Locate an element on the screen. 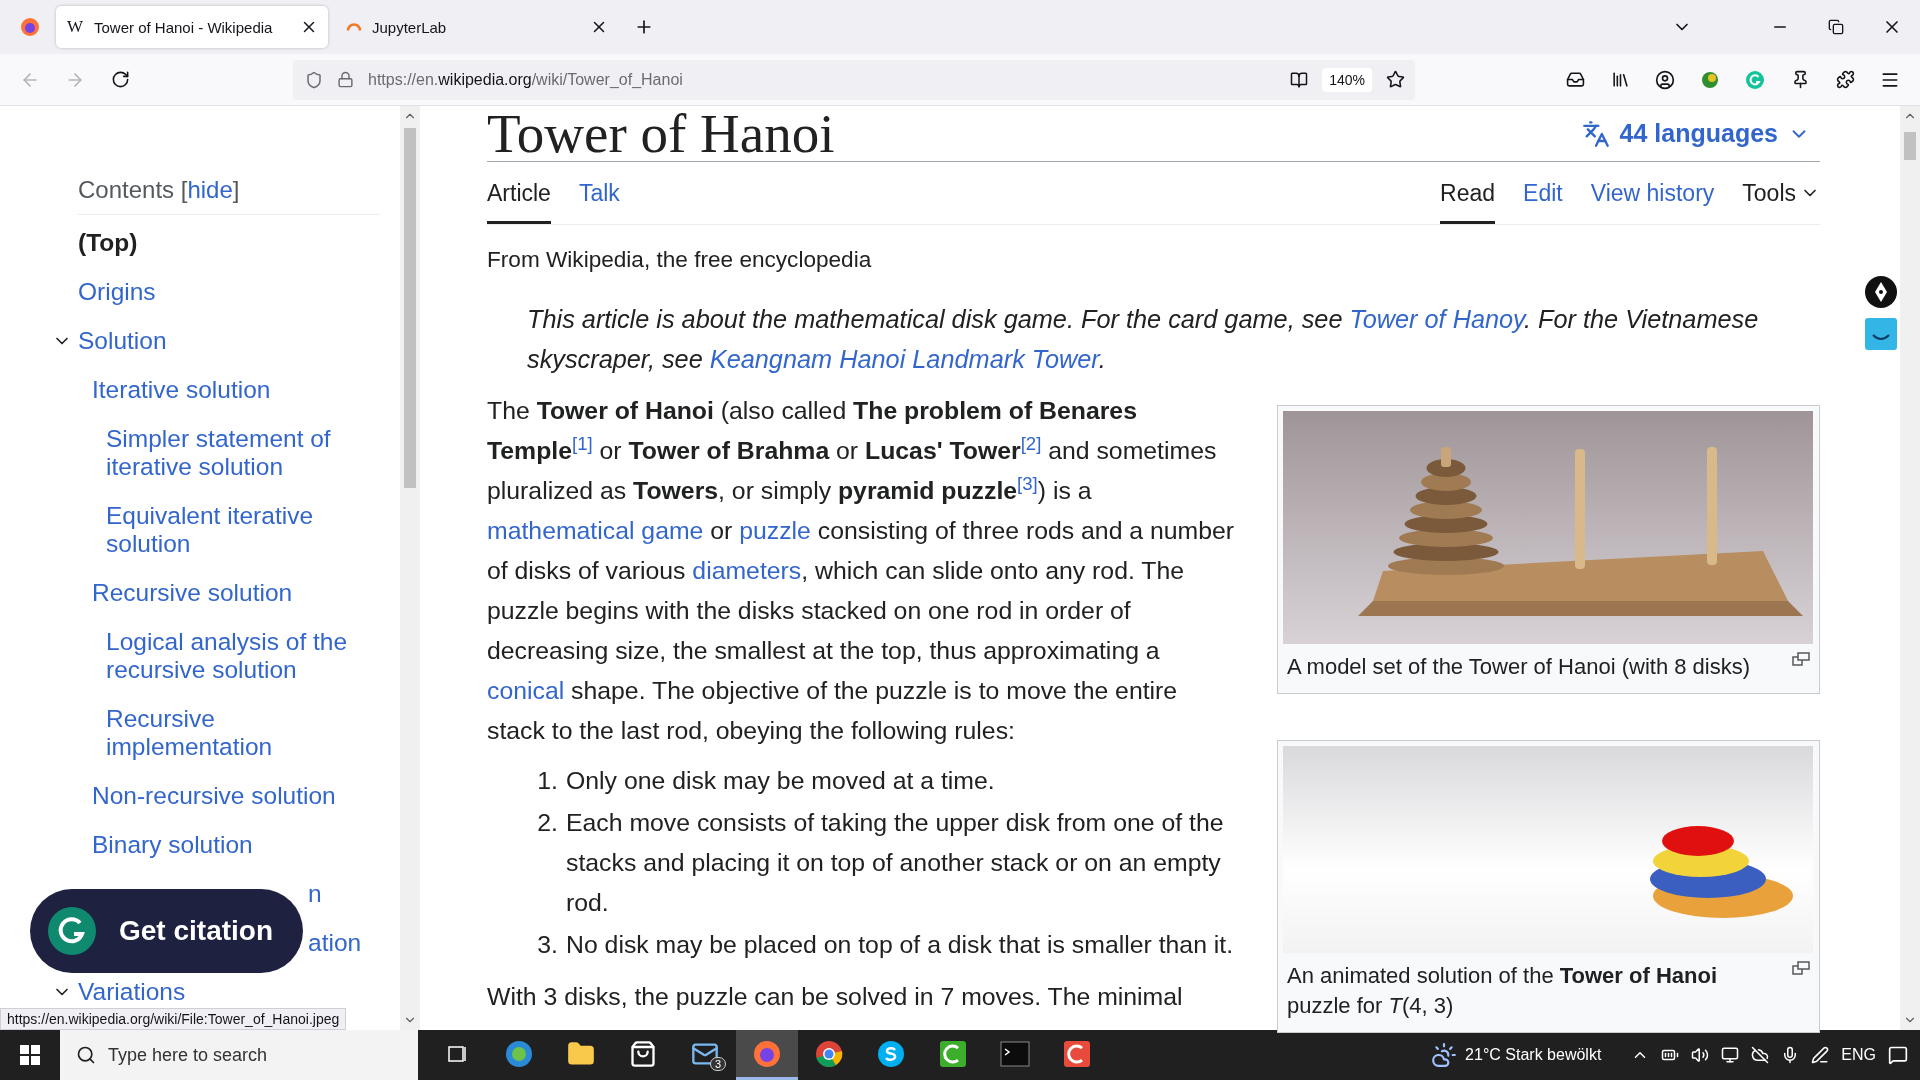 This screenshot has width=1920, height=1080. store-icon is located at coordinates (643, 1053).